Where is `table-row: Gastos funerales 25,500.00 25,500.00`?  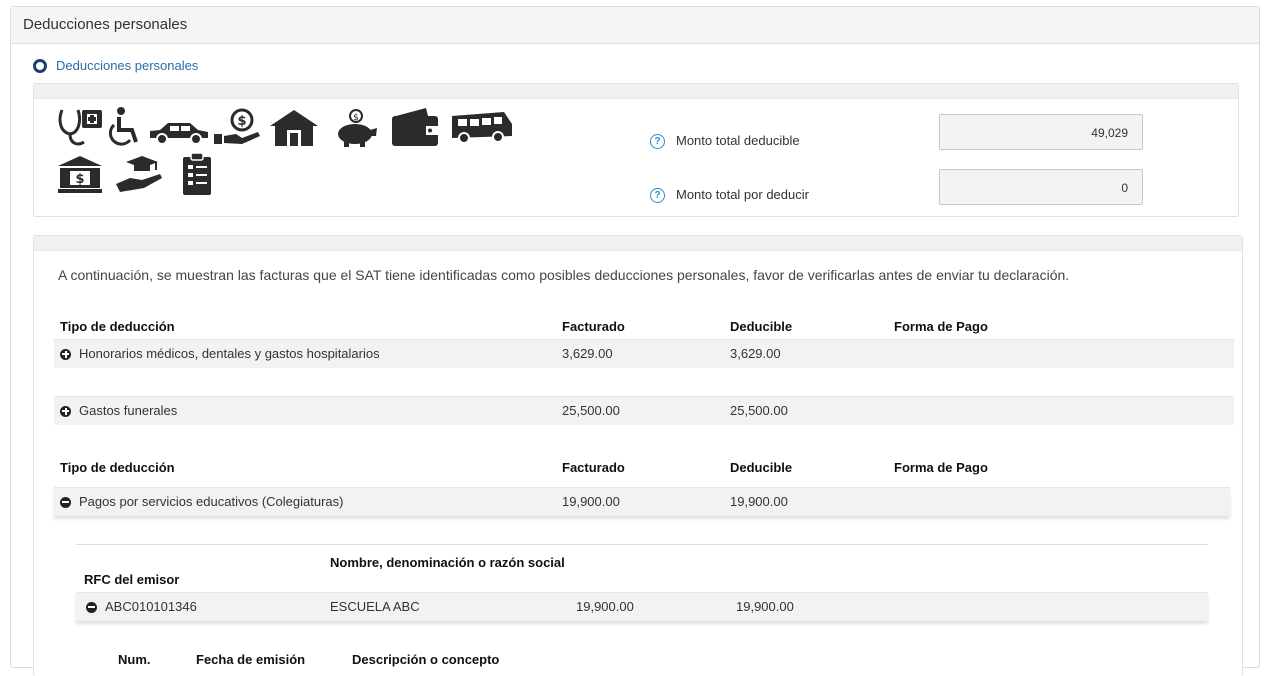 table-row: Gastos funerales 25,500.00 25,500.00 is located at coordinates (644, 410).